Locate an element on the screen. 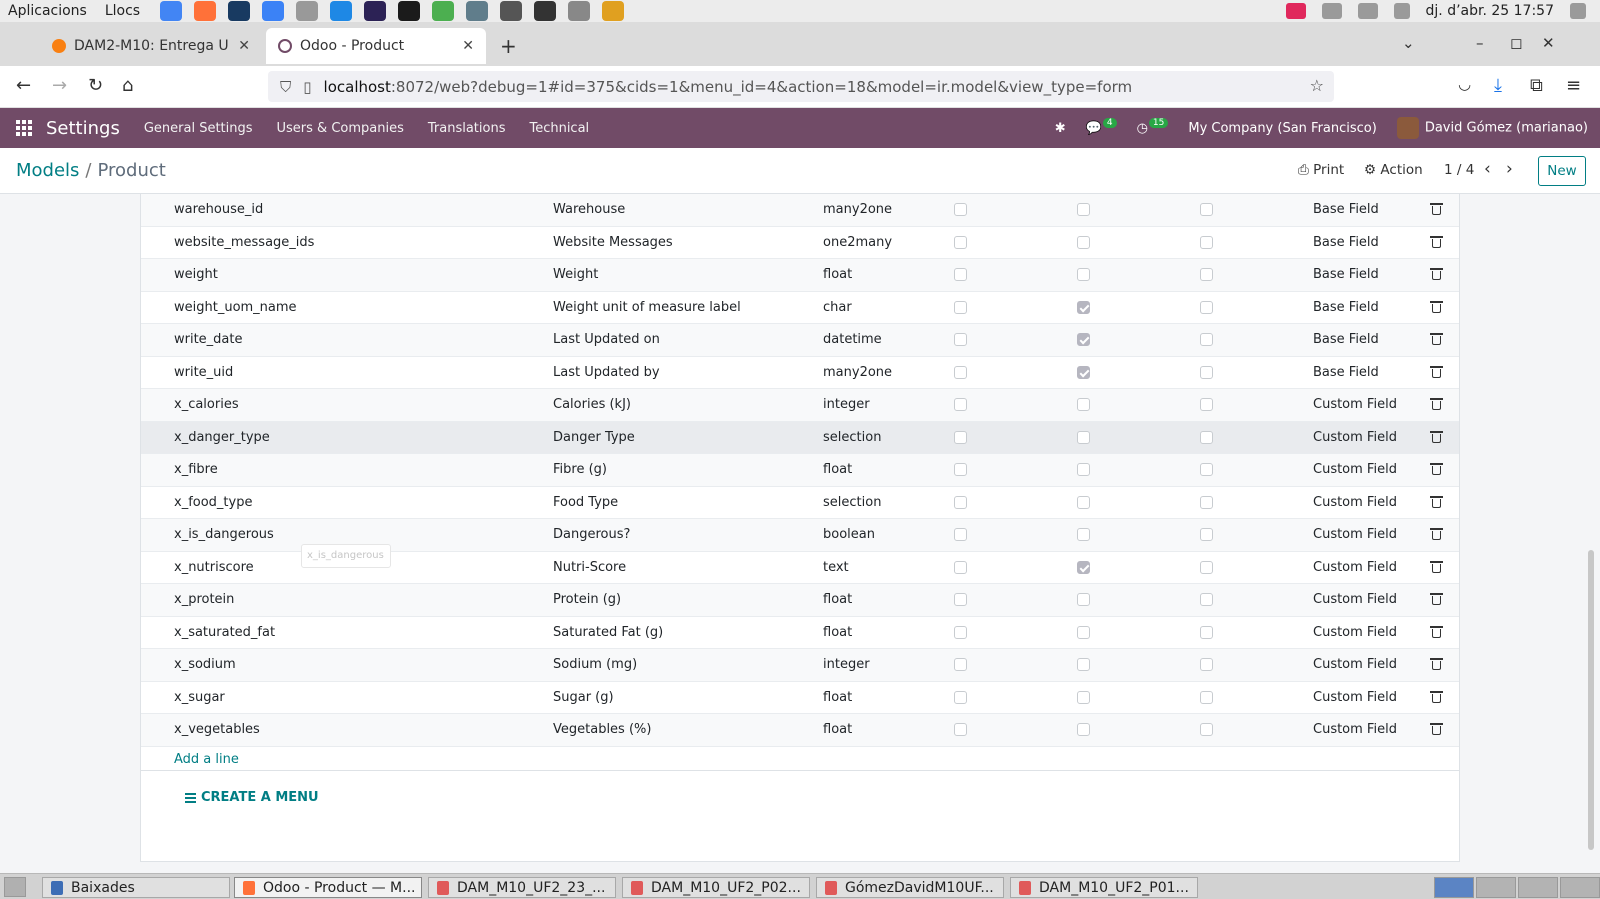 This screenshot has width=1600, height=899. pen-icon is located at coordinates (1331, 11).